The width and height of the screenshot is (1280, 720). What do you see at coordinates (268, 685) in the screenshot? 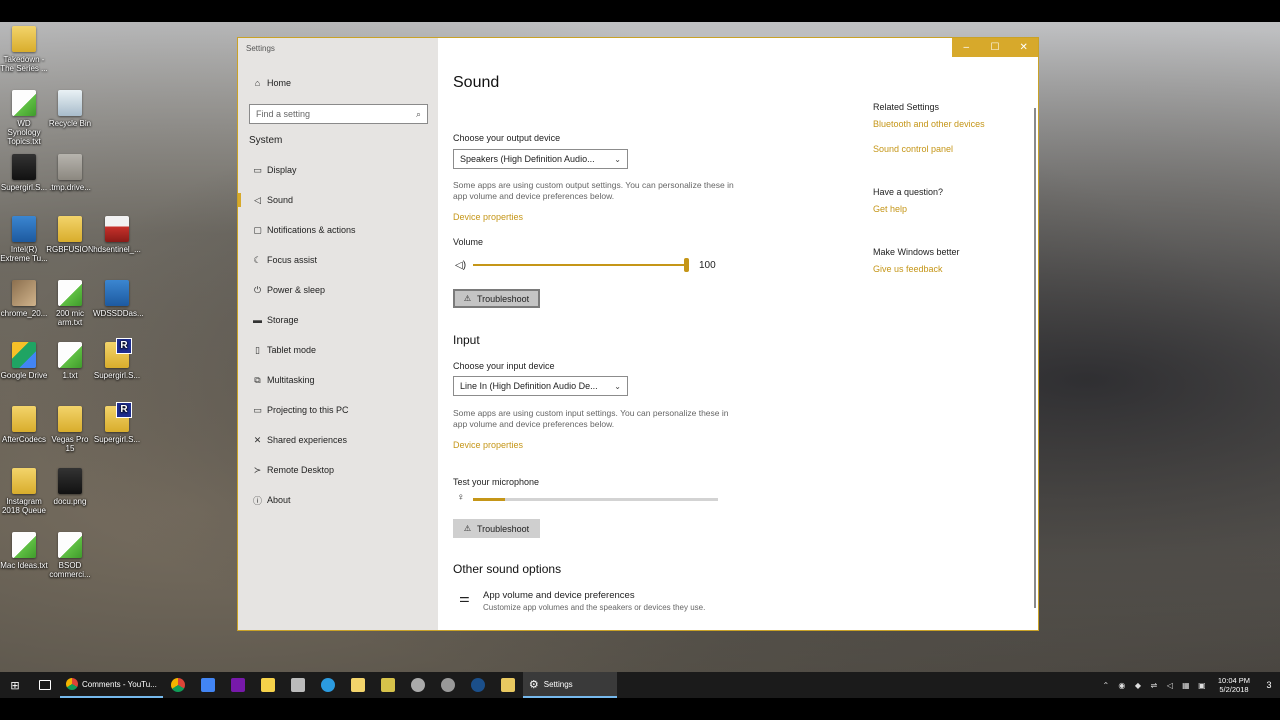
I see `sticky-notes-icon` at bounding box center [268, 685].